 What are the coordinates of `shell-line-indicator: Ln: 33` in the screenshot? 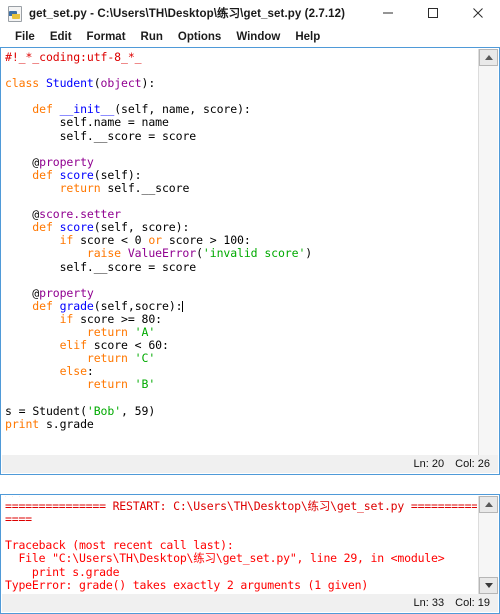 It's located at (429, 603).